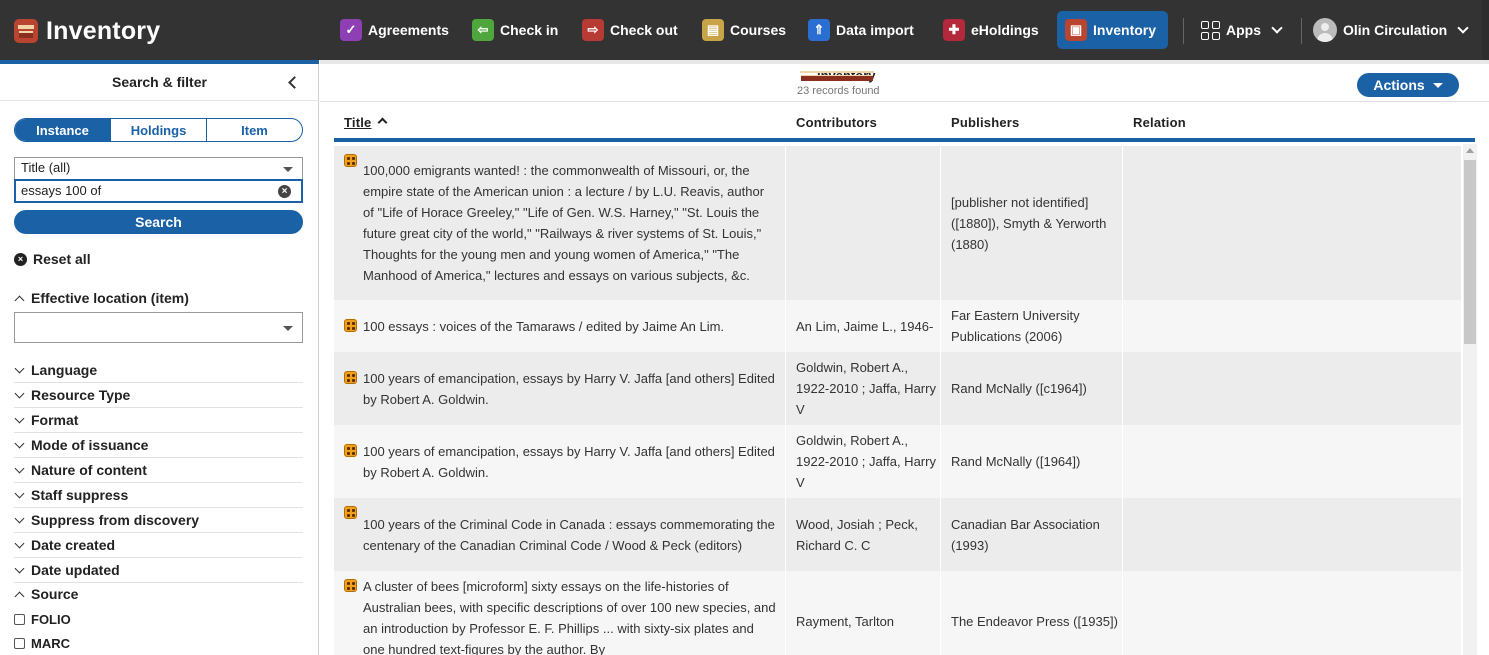  I want to click on facet-label: Date updated, so click(75, 570).